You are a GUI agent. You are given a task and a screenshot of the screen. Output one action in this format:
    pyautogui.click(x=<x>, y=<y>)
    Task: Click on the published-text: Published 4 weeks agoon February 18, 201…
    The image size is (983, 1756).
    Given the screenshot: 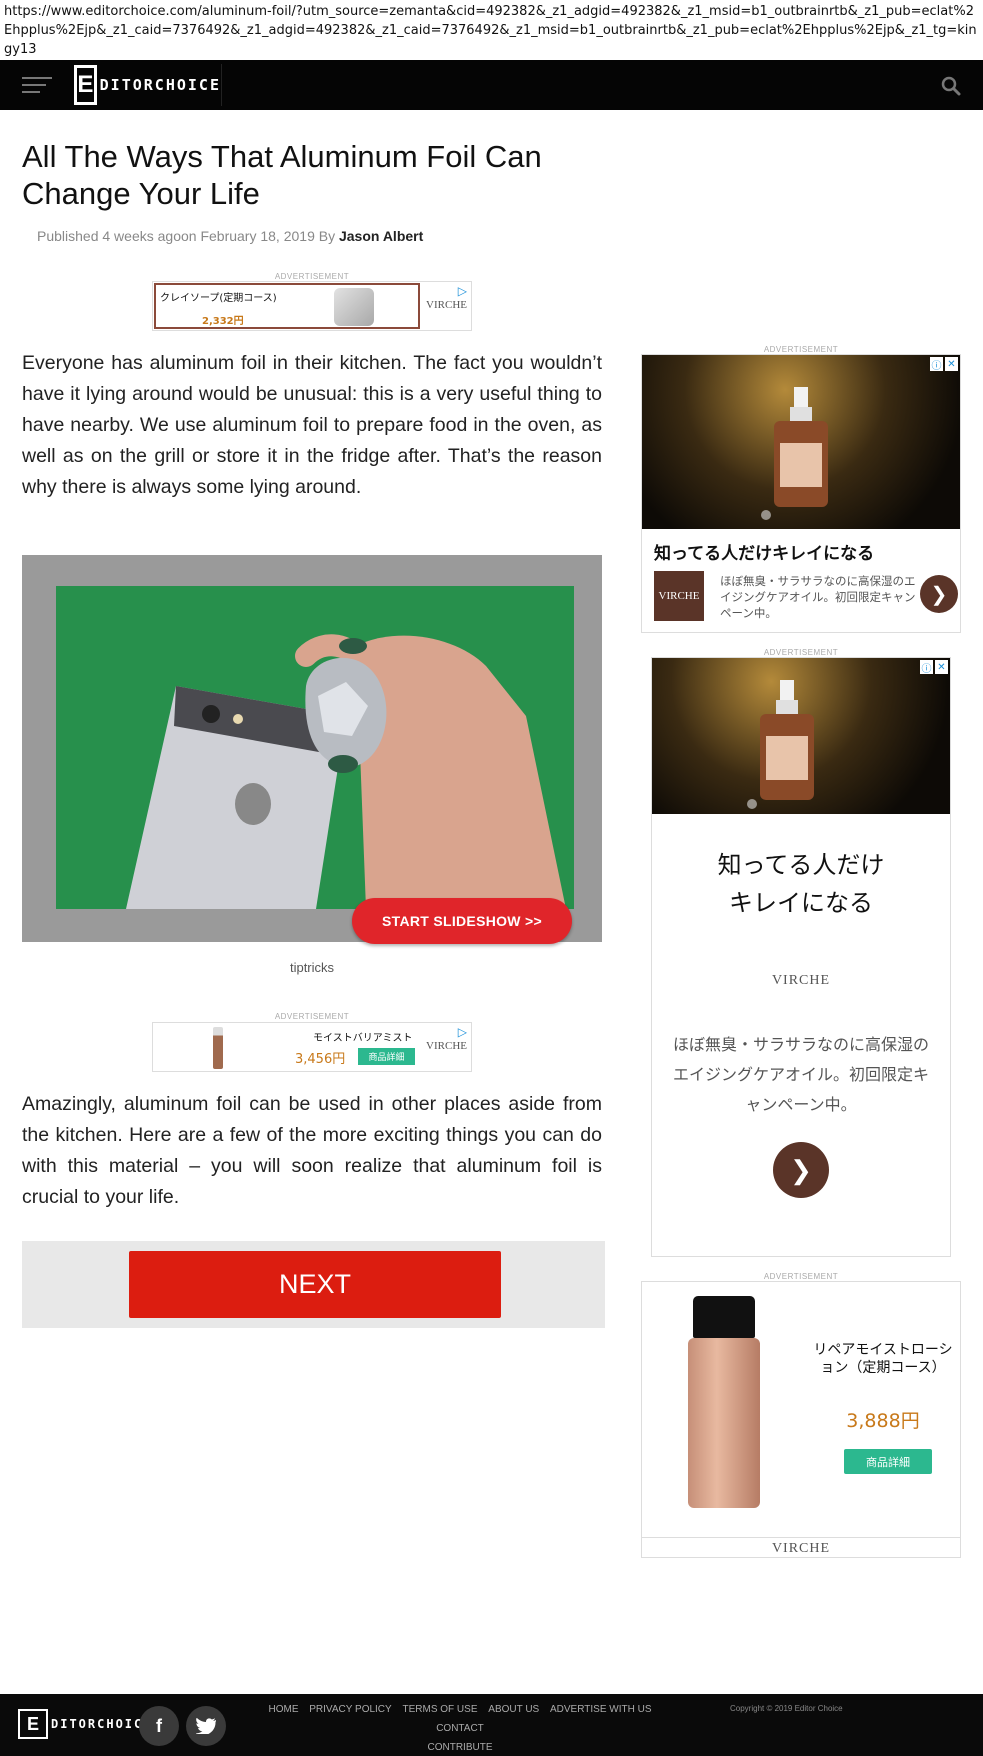 What is the action you would take?
    pyautogui.click(x=188, y=236)
    